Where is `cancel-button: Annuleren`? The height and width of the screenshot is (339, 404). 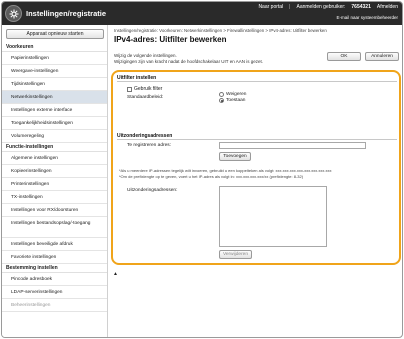
cancel-button: Annuleren is located at coordinates (382, 56).